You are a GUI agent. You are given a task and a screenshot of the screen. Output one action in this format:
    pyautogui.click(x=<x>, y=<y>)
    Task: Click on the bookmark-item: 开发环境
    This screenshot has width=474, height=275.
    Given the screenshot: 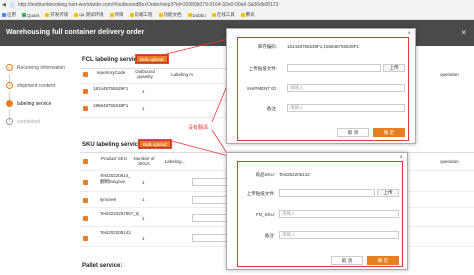 What is the action you would take?
    pyautogui.click(x=56, y=15)
    